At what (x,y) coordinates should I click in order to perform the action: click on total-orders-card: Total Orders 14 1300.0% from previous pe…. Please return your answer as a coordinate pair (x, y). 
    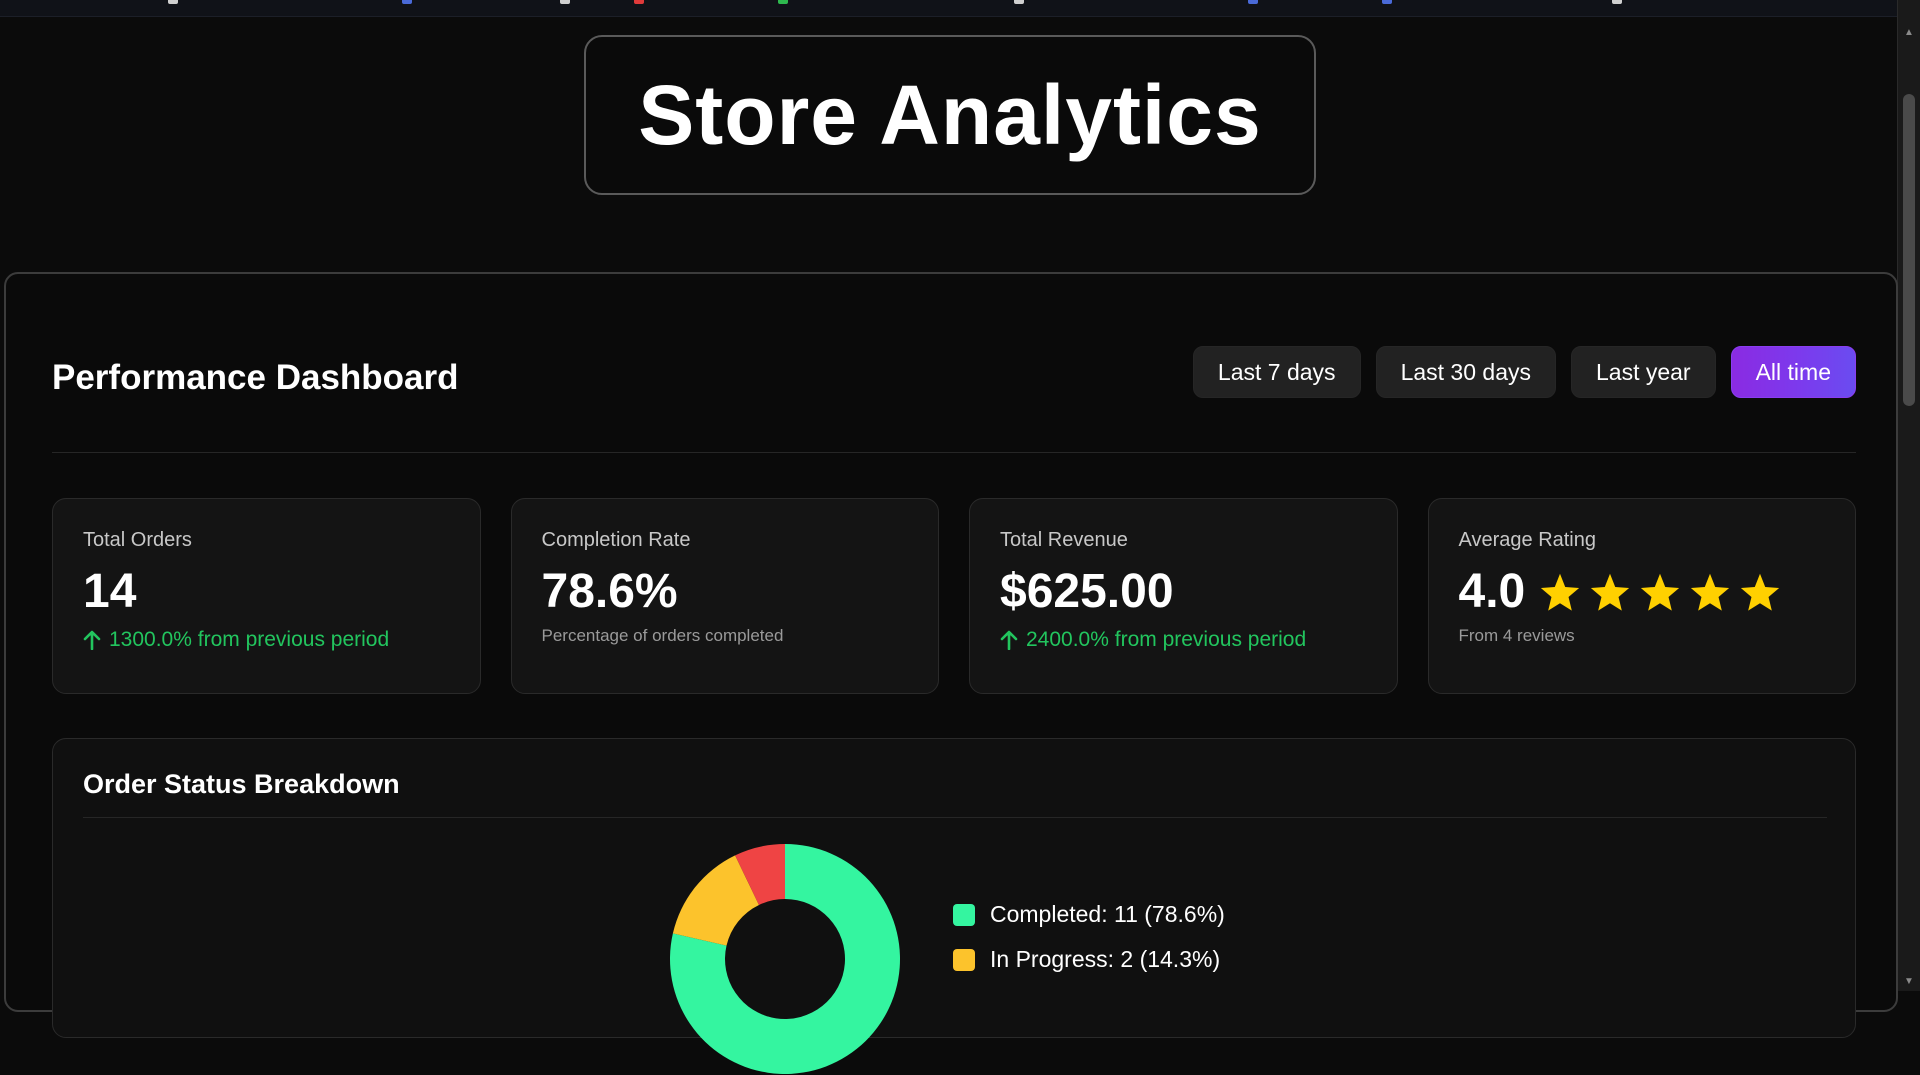
    Looking at the image, I should click on (266, 596).